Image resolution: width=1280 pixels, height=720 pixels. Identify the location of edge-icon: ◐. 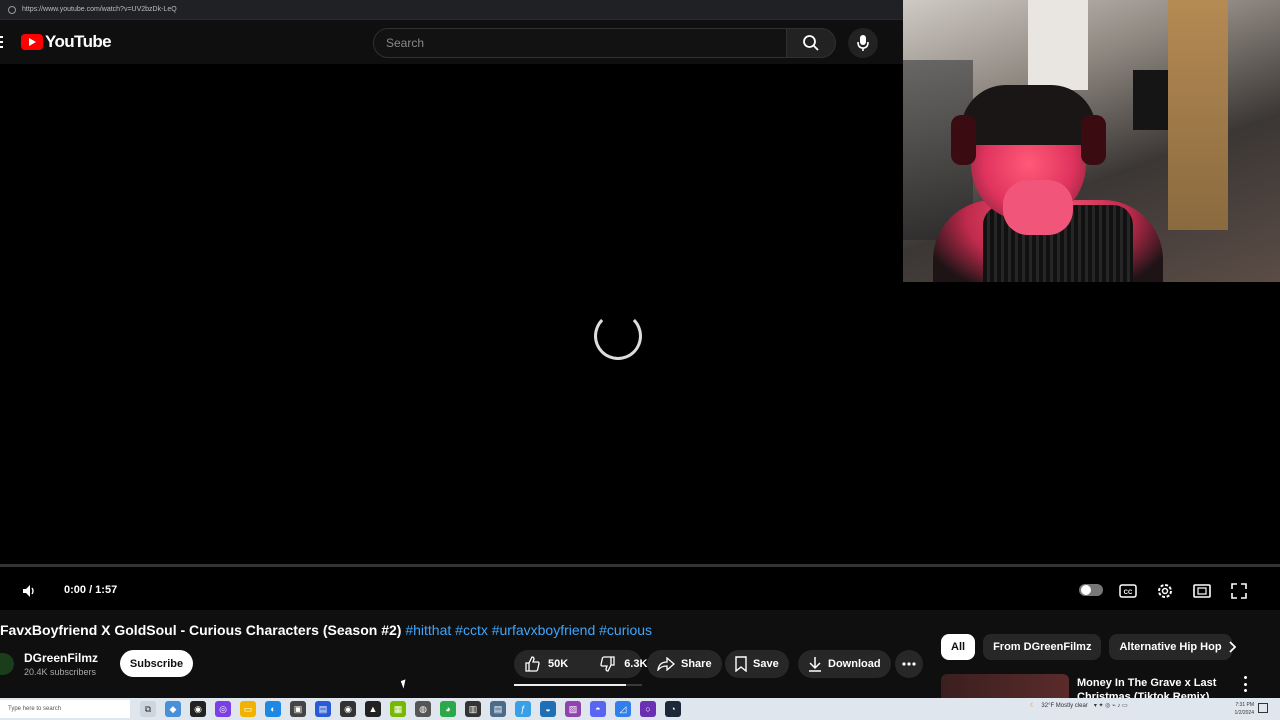
(273, 709).